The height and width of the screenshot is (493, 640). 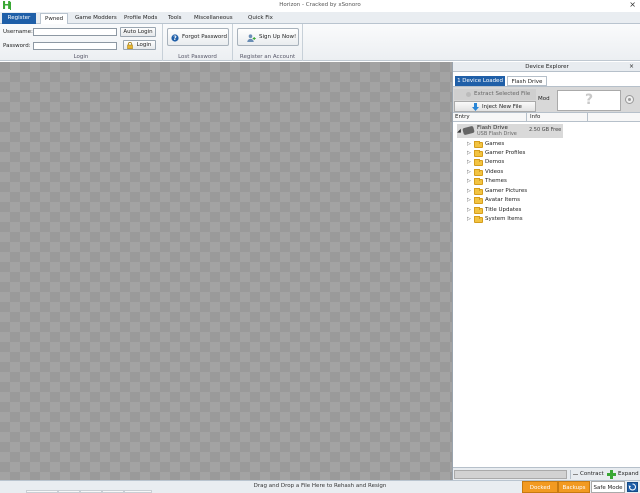 What do you see at coordinates (459, 131) in the screenshot?
I see `collapse-arrow-icon: ◢` at bounding box center [459, 131].